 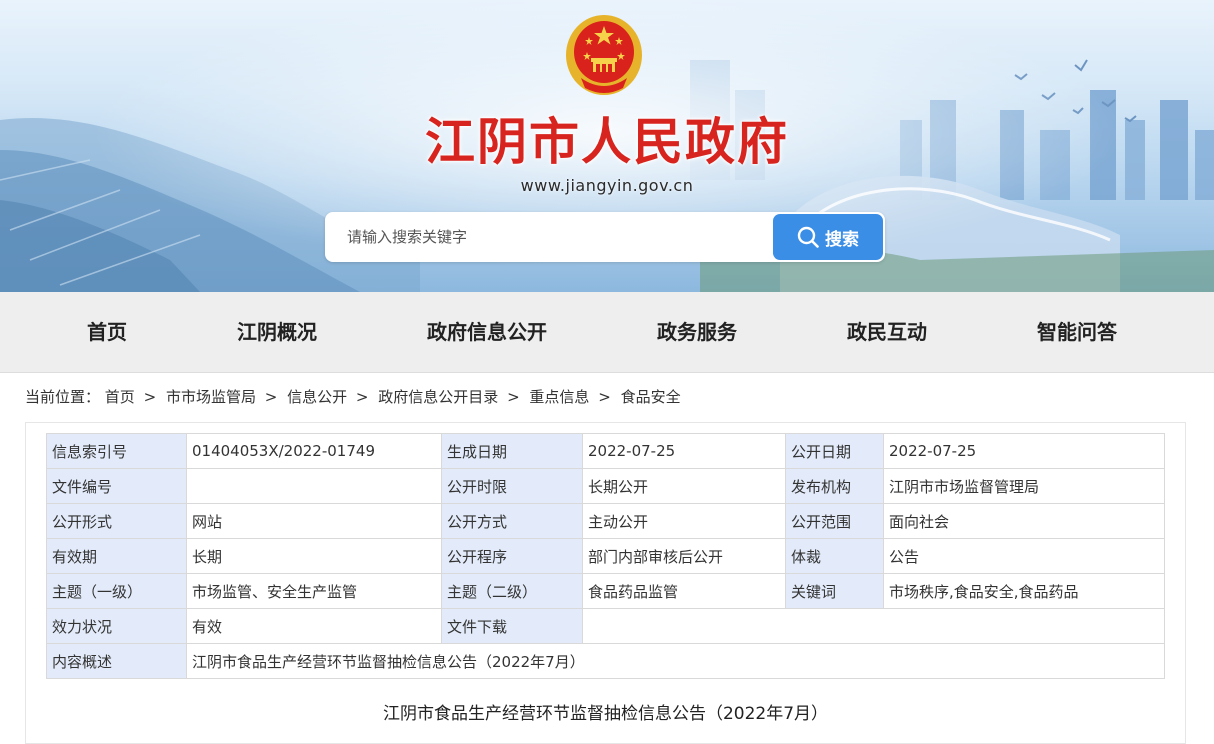 I want to click on site-title: 江阴市人民政府, so click(x=607, y=141).